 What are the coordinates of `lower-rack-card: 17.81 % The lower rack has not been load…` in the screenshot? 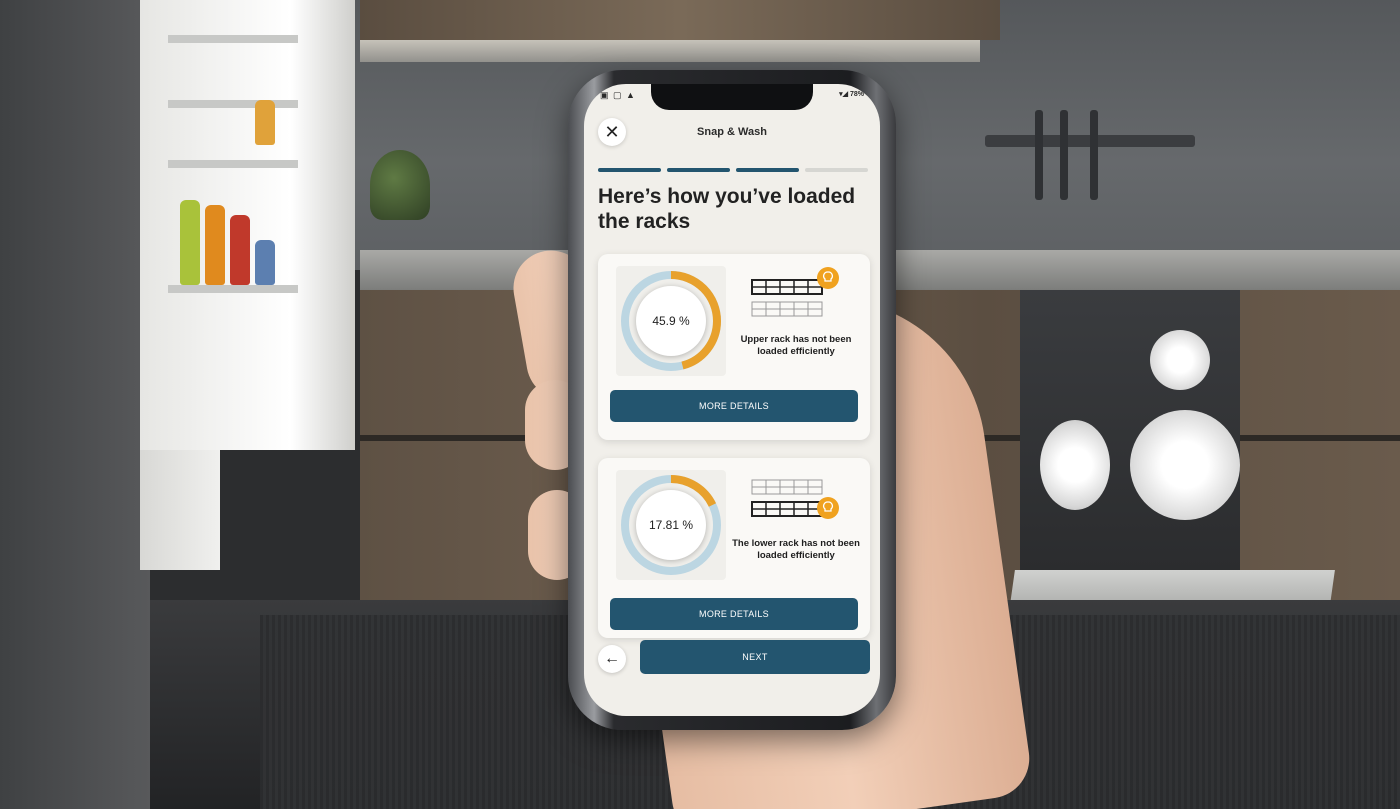 It's located at (734, 548).